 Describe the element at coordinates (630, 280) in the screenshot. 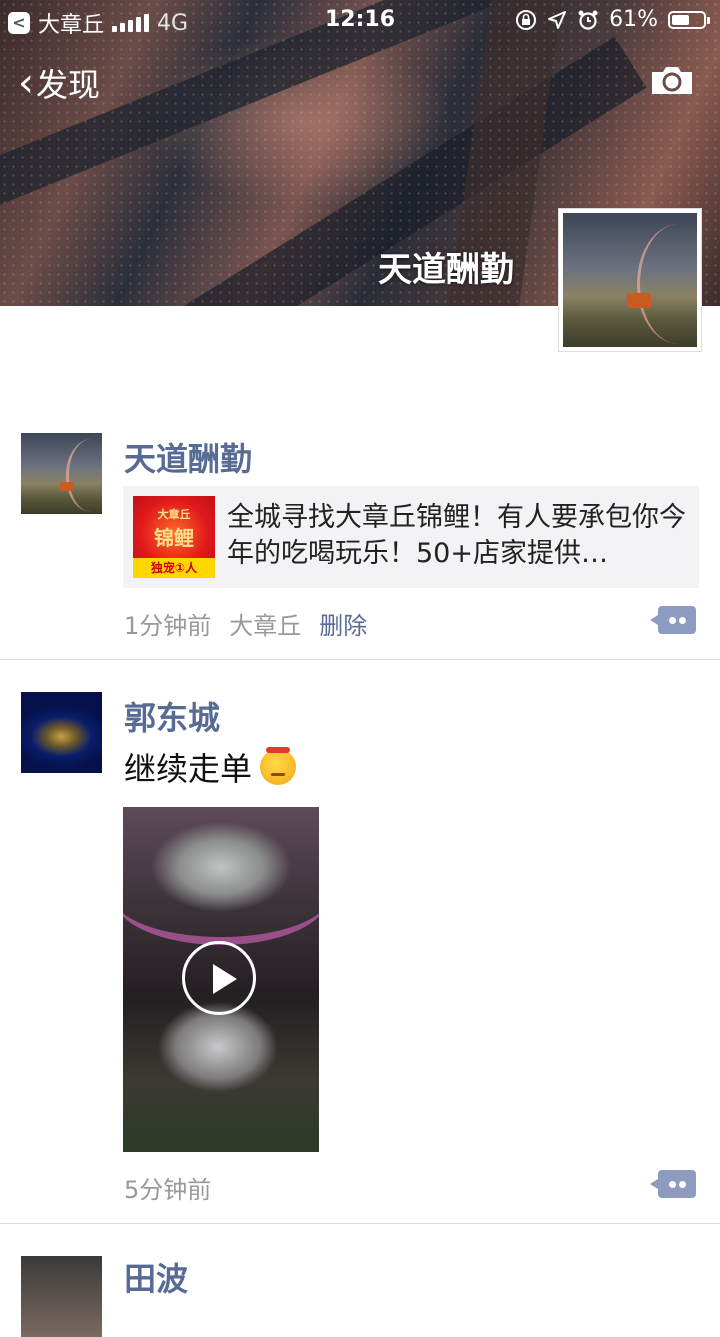

I see `profile-avatar` at that location.